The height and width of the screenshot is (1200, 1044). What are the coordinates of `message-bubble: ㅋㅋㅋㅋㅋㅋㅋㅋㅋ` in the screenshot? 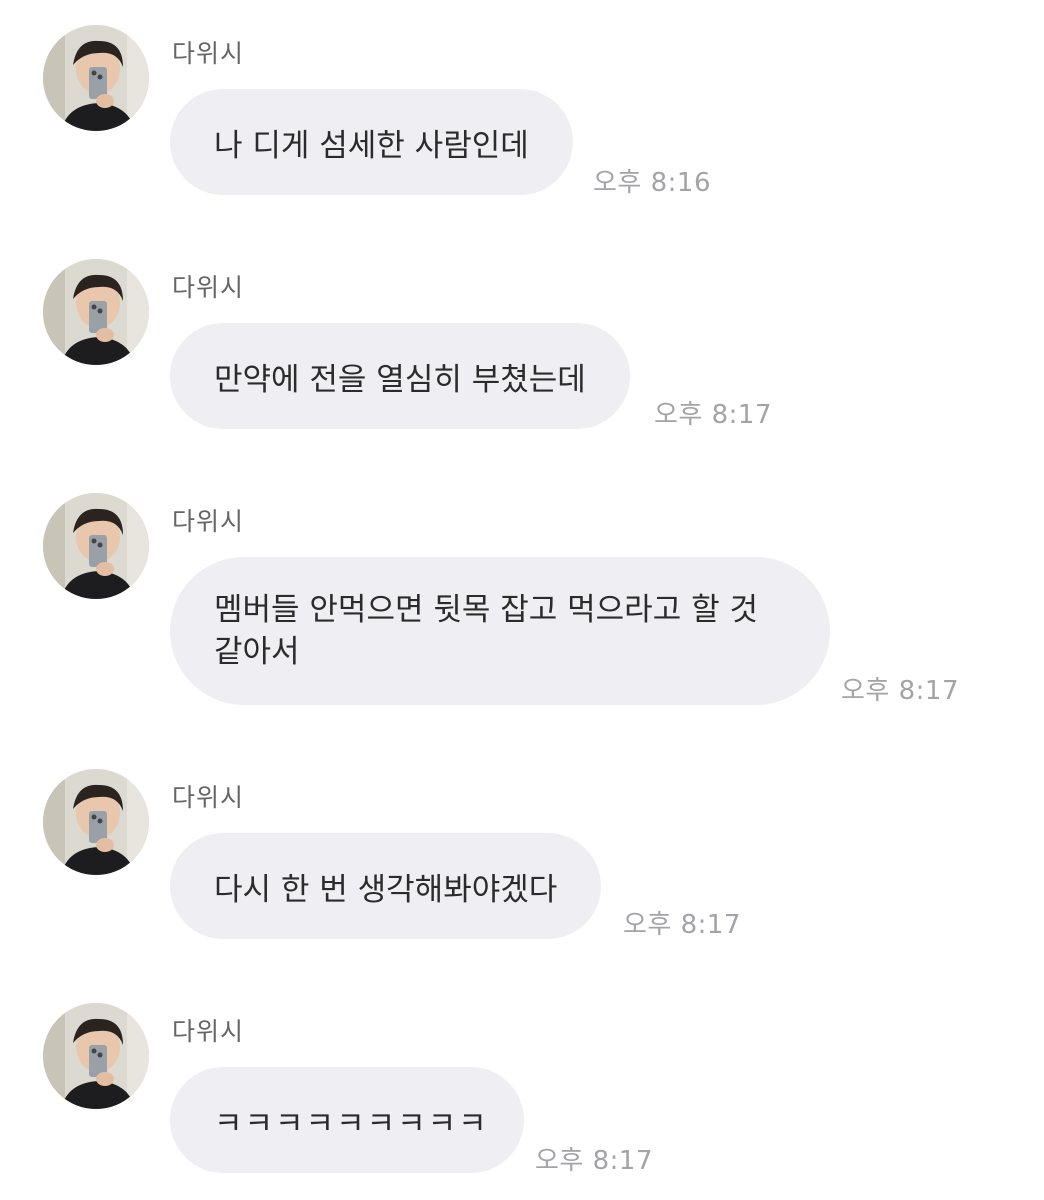 It's located at (347, 1120).